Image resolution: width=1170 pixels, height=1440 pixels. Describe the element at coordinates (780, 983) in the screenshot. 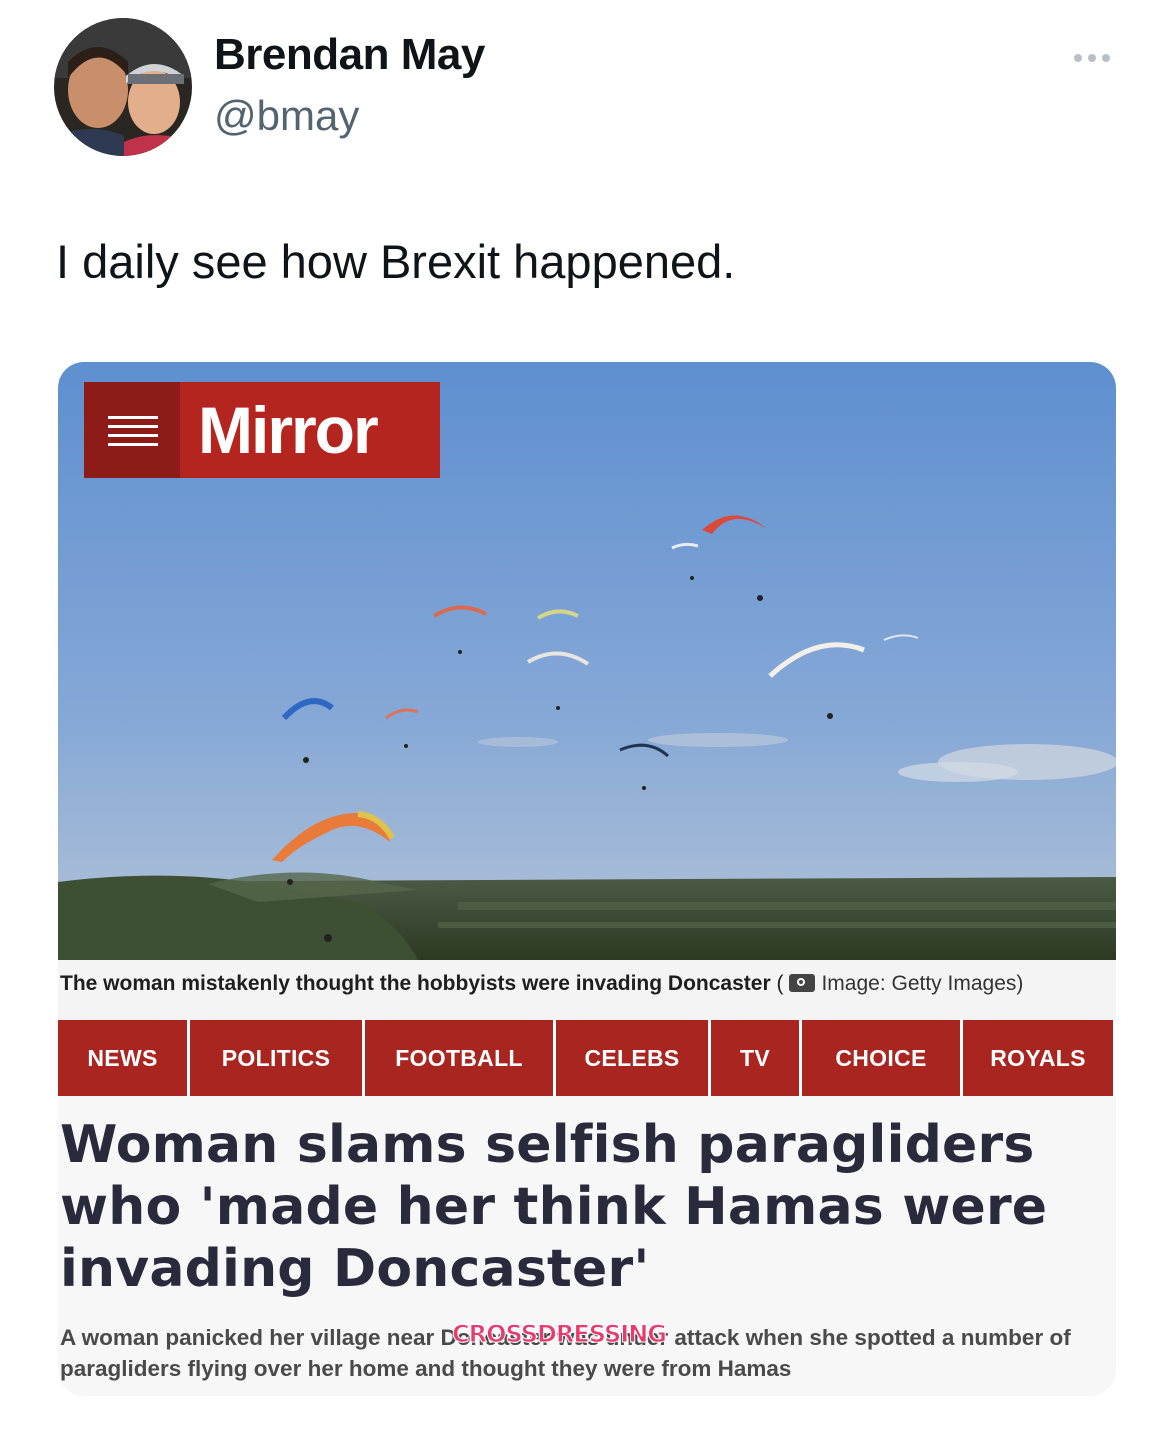

I see `caption-paren: (` at that location.